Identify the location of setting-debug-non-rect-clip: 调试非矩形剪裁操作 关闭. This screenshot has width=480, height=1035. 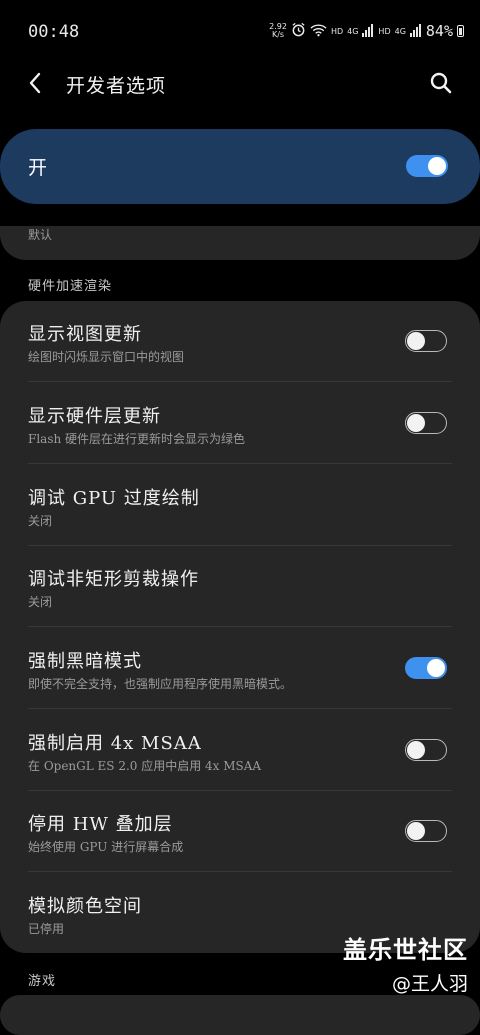
(240, 586).